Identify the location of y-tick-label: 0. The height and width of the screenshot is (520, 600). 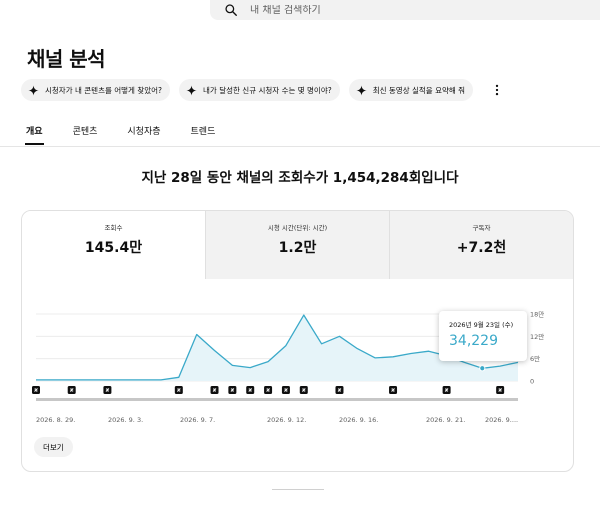
(532, 382).